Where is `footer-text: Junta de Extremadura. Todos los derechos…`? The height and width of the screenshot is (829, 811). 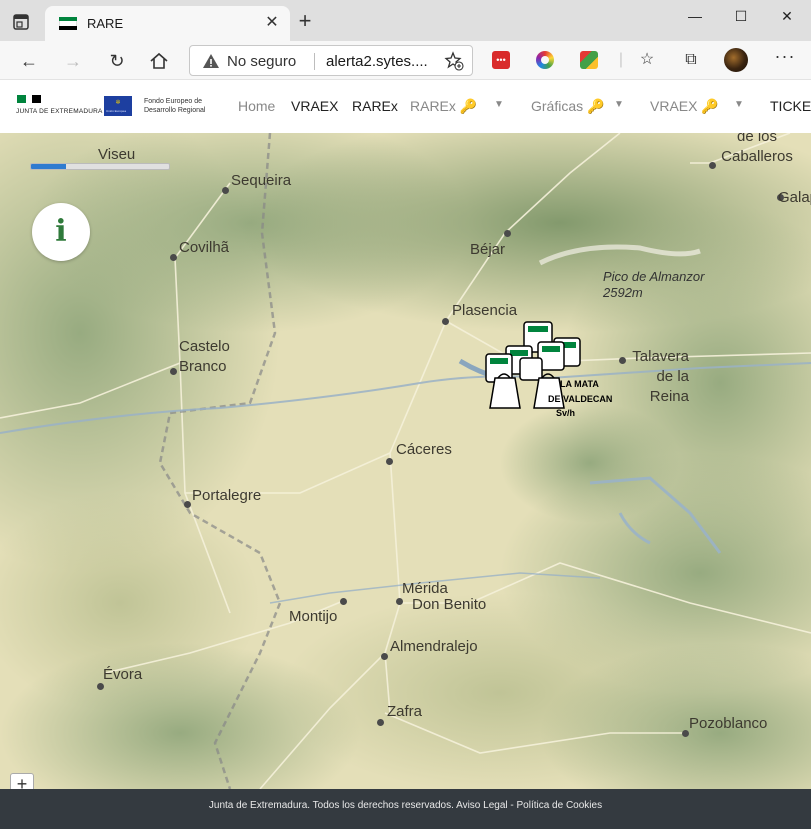 footer-text: Junta de Extremadura. Todos los derechos… is located at coordinates (405, 805).